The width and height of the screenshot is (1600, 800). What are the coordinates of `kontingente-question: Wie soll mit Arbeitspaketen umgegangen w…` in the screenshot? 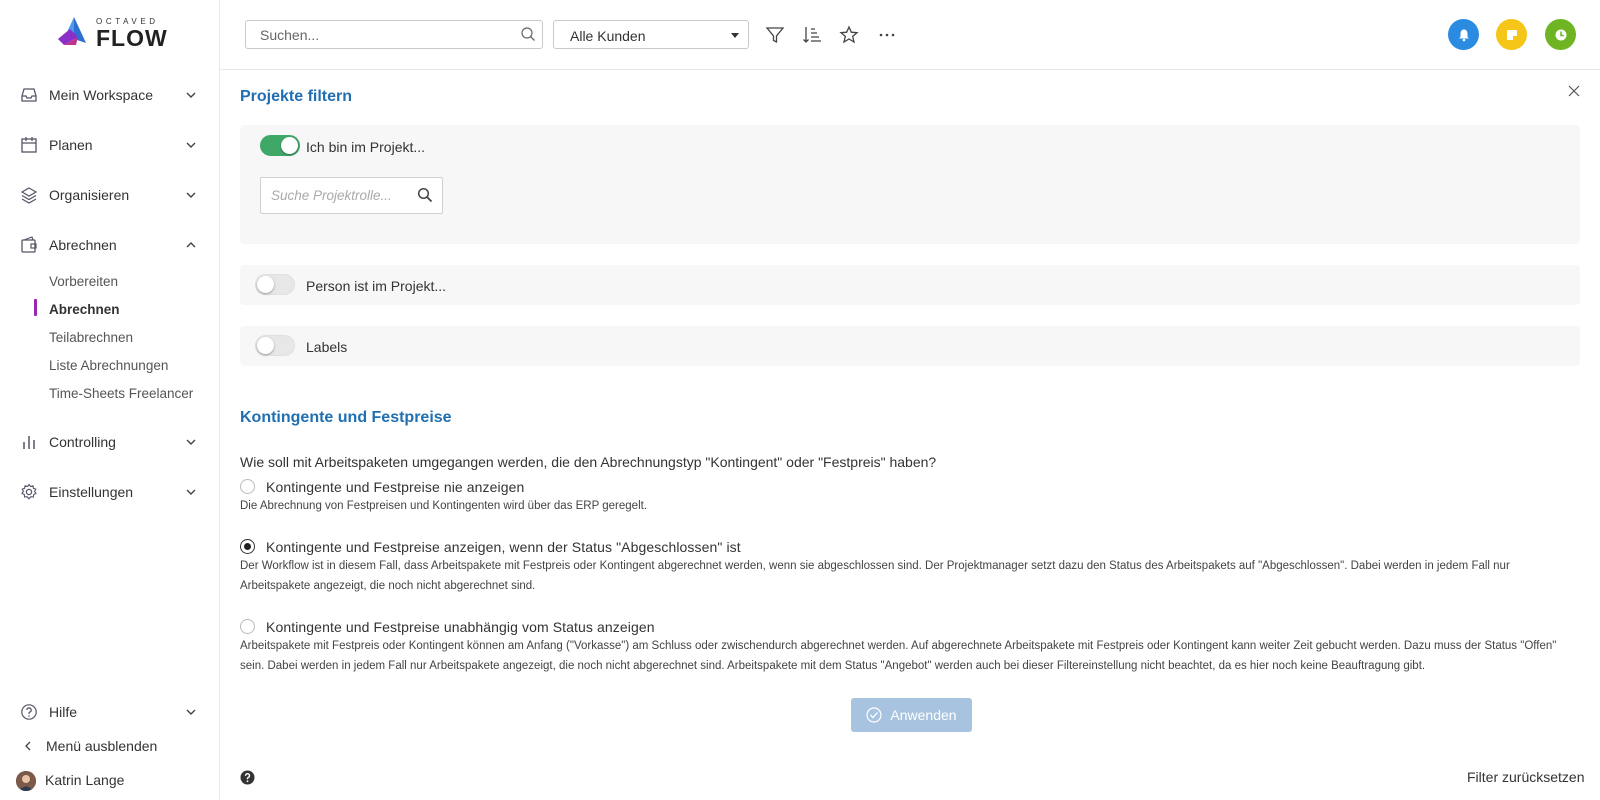 It's located at (588, 462).